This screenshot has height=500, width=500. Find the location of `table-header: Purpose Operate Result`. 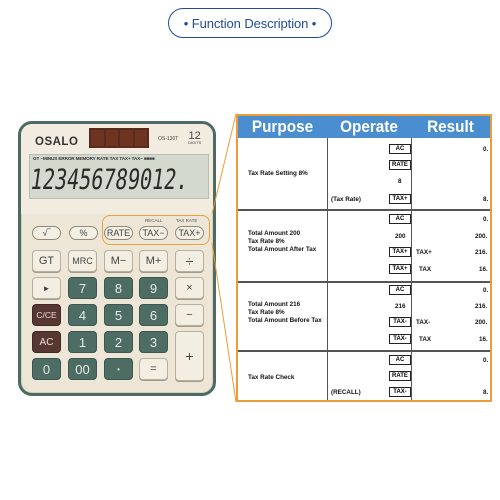

table-header: Purpose Operate Result is located at coordinates (364, 127).